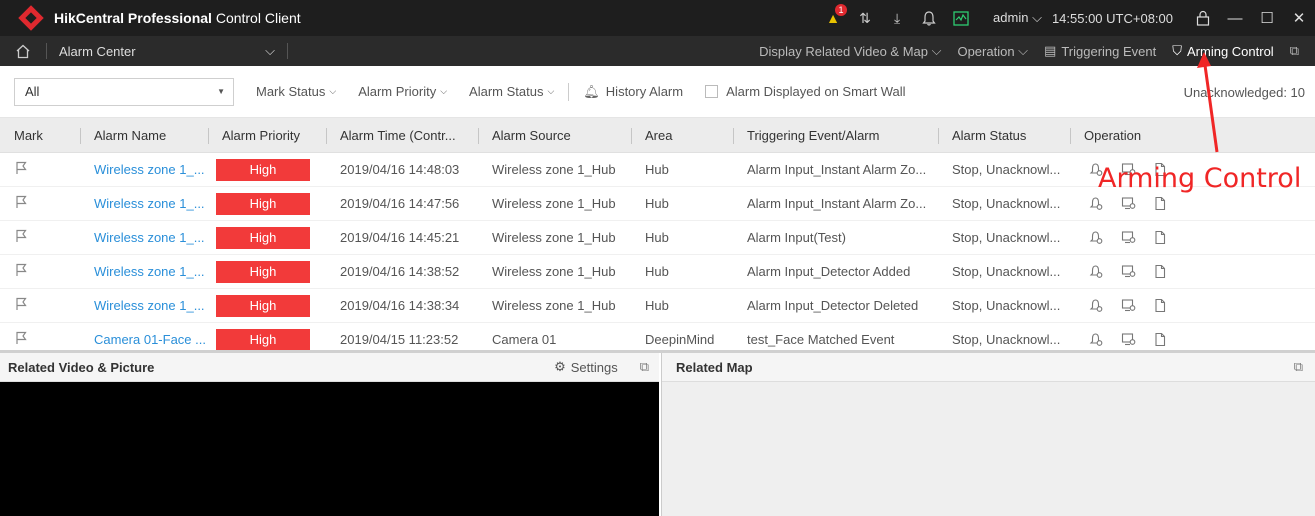 This screenshot has height=516, width=1315. What do you see at coordinates (296, 91) in the screenshot?
I see `mark-status-filter: Mark Status ⌵` at bounding box center [296, 91].